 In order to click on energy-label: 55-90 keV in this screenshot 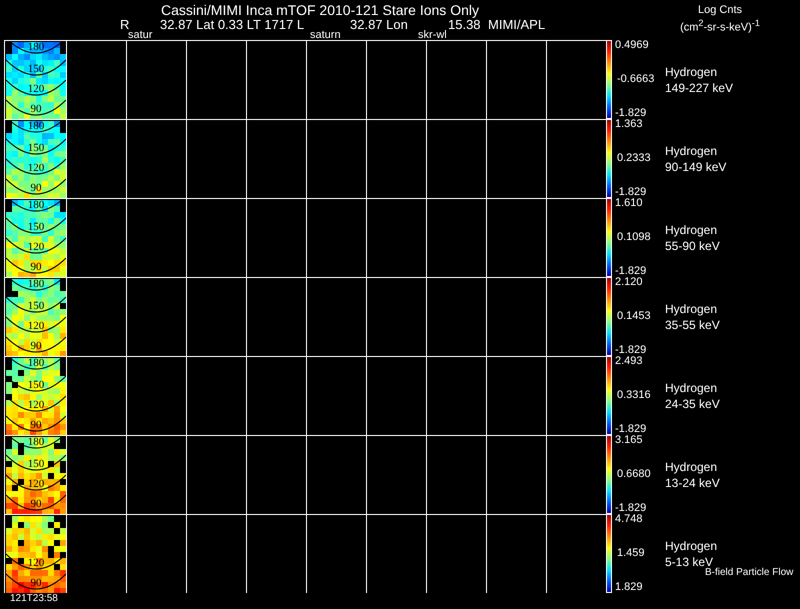, I will do `click(692, 246)`.